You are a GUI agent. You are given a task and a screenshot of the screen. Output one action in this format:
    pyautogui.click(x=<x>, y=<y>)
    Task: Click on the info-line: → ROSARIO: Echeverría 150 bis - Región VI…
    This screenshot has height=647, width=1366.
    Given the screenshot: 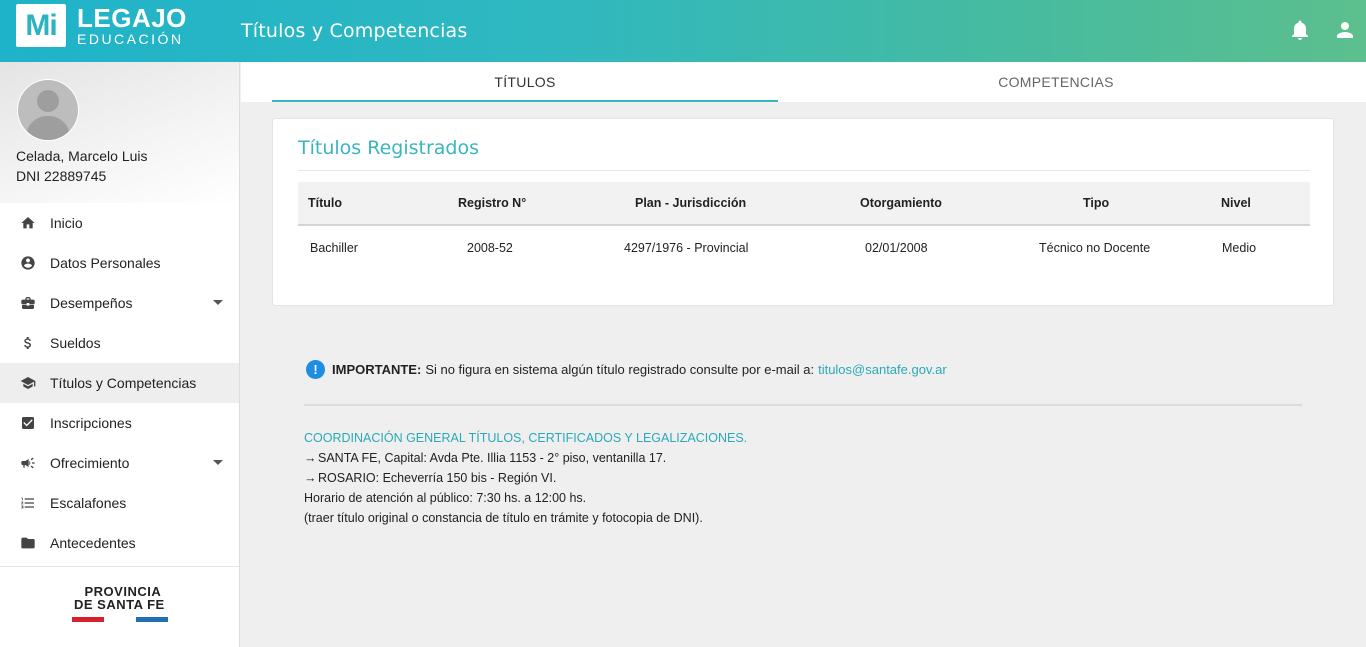 What is the action you would take?
    pyautogui.click(x=525, y=478)
    